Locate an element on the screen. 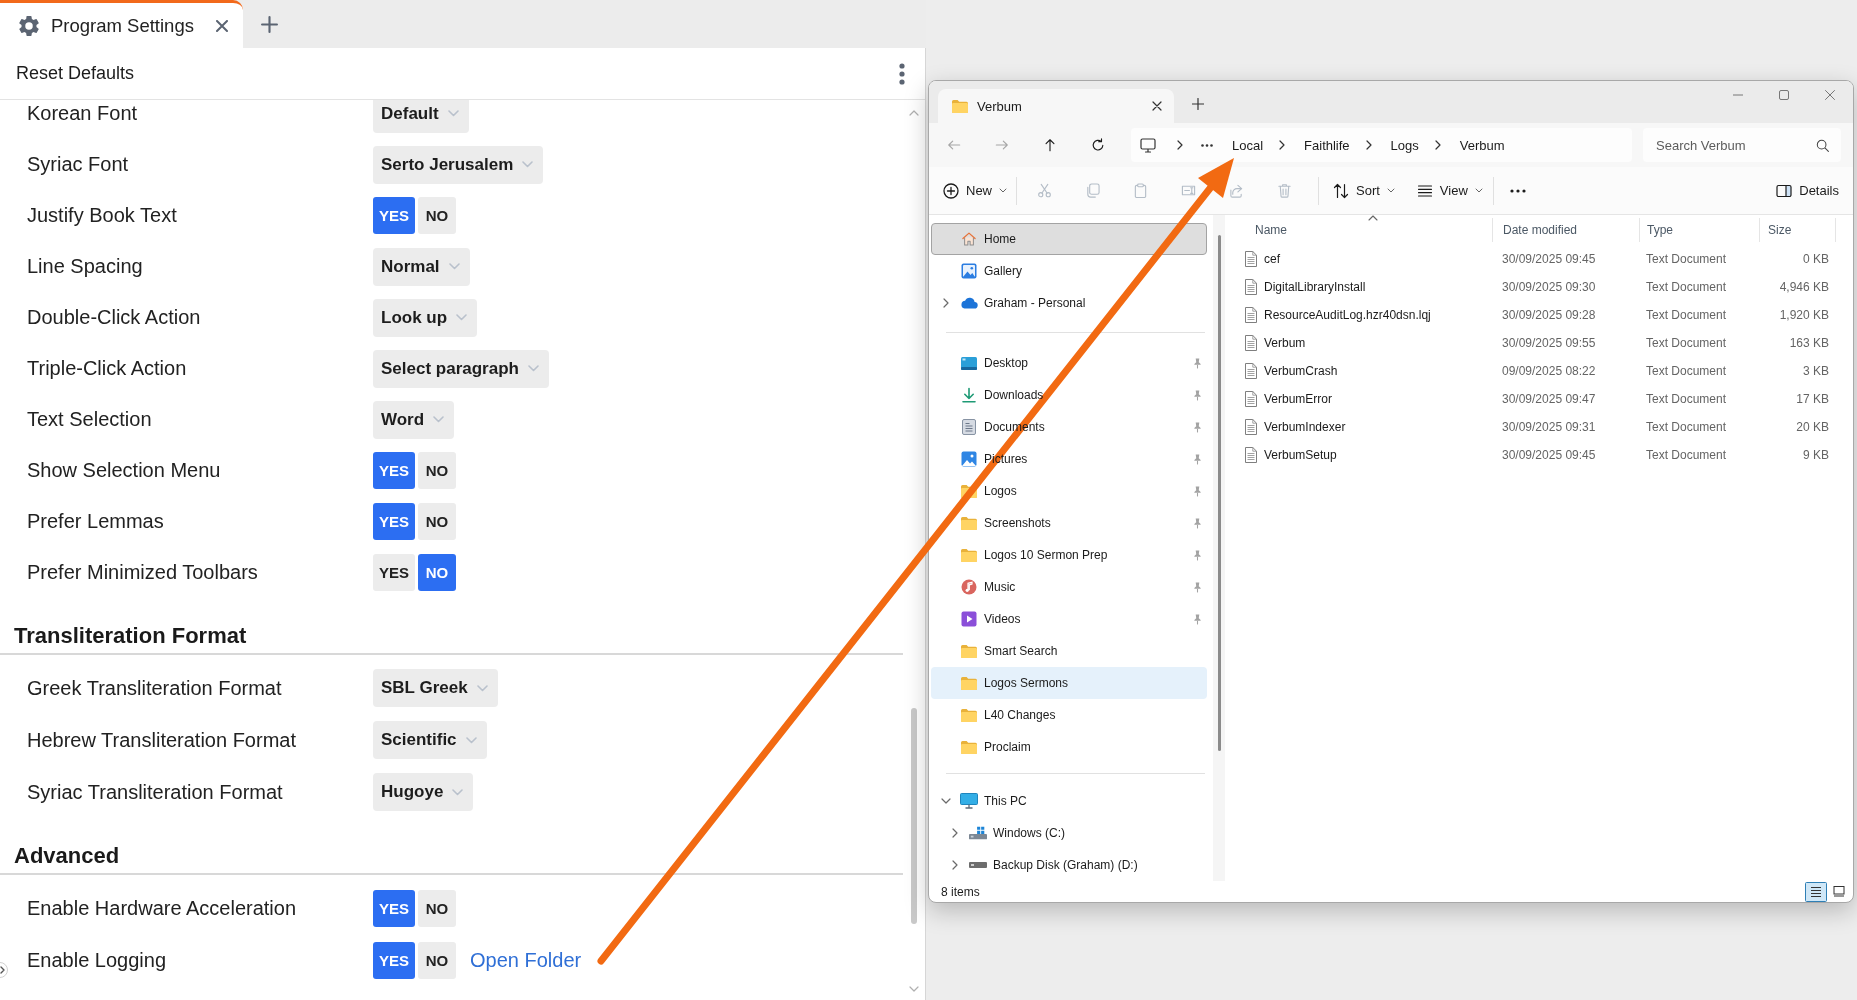 The image size is (1857, 1000). ellipsis-icon is located at coordinates (1207, 145).